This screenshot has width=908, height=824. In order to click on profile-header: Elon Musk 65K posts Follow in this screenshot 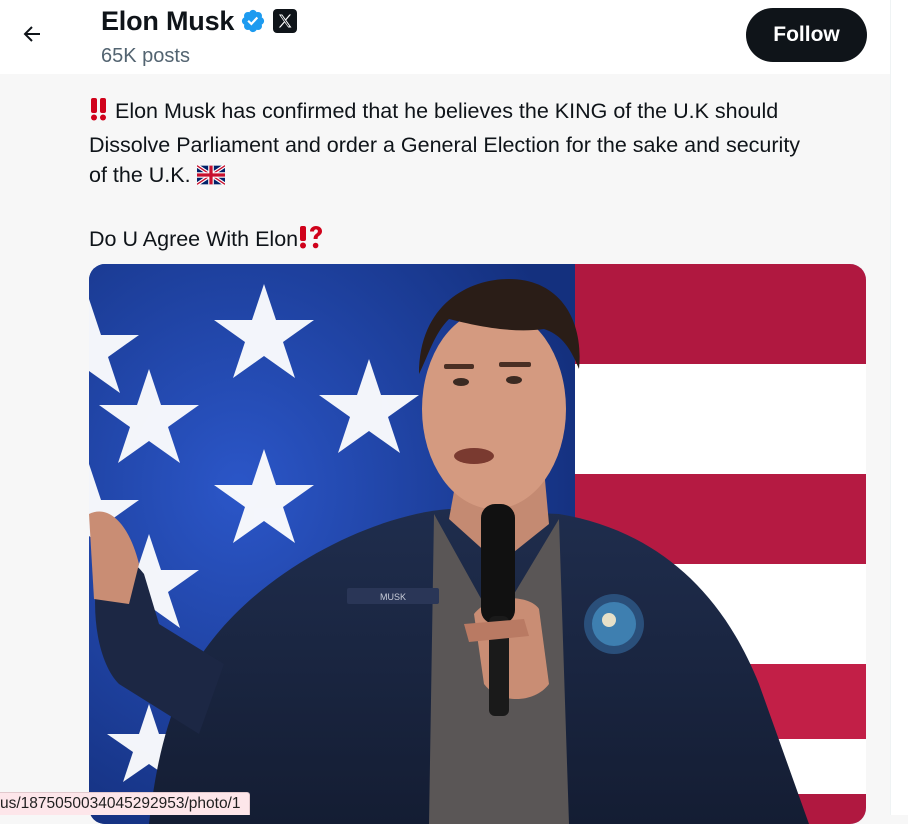, I will do `click(445, 37)`.